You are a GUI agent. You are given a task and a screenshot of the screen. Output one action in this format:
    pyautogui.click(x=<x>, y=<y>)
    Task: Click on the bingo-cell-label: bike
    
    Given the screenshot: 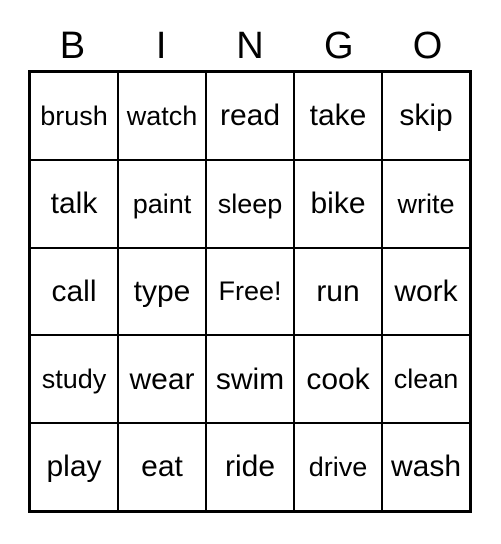 What is the action you would take?
    pyautogui.click(x=338, y=203)
    